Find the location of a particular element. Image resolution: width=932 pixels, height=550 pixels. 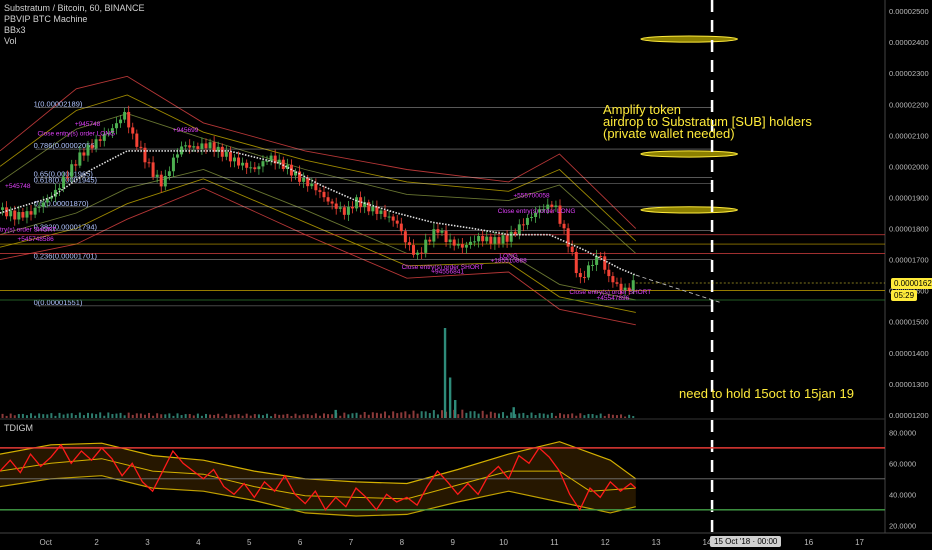

time-tick-label: 16 is located at coordinates (808, 542).